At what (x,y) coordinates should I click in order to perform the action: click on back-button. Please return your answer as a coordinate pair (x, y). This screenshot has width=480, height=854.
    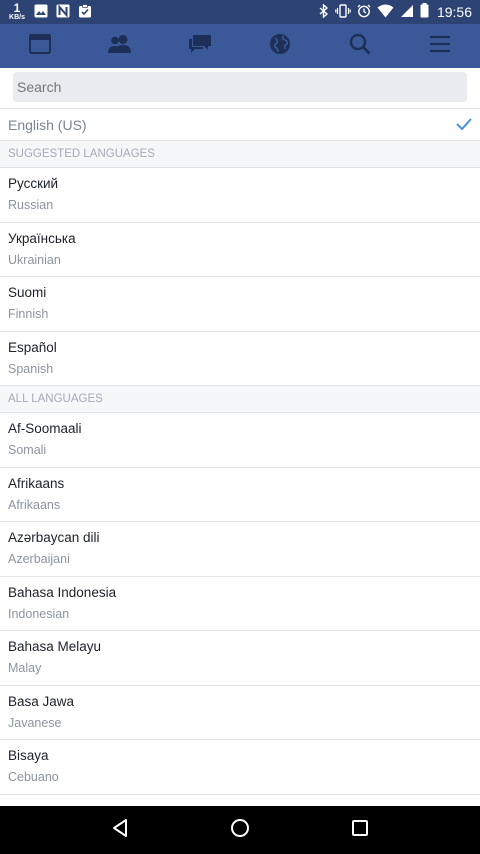
    Looking at the image, I should click on (120, 830).